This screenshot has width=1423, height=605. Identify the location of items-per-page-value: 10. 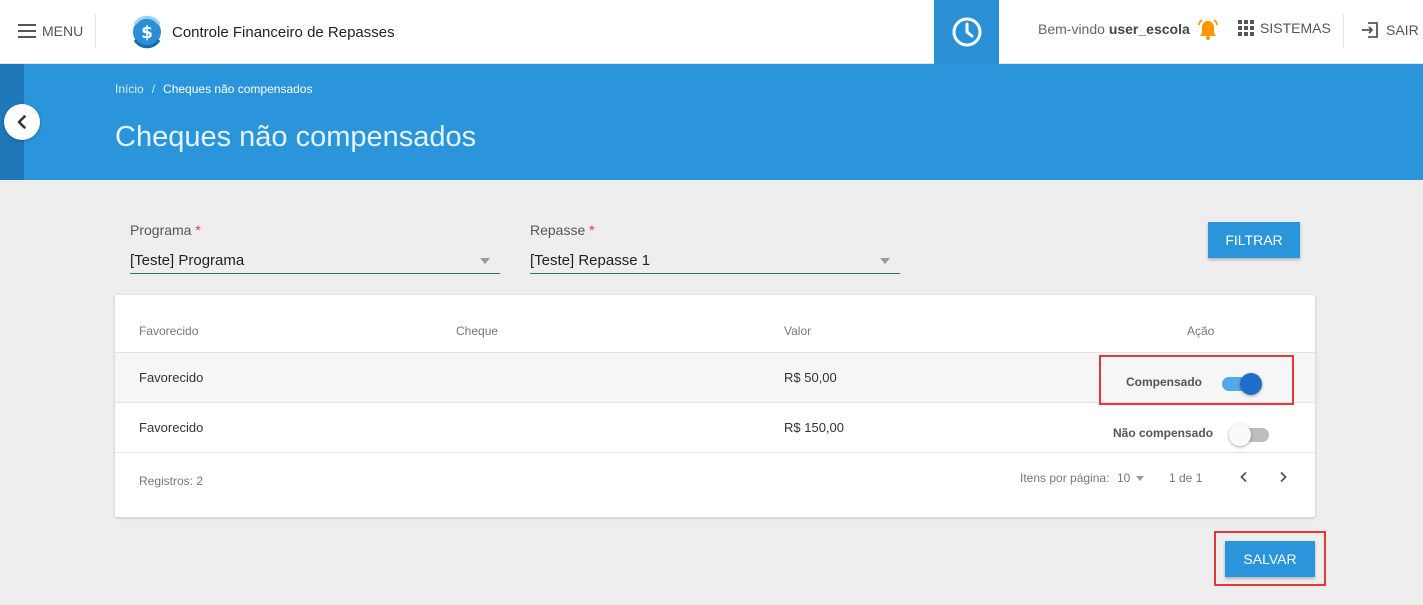
(1124, 478).